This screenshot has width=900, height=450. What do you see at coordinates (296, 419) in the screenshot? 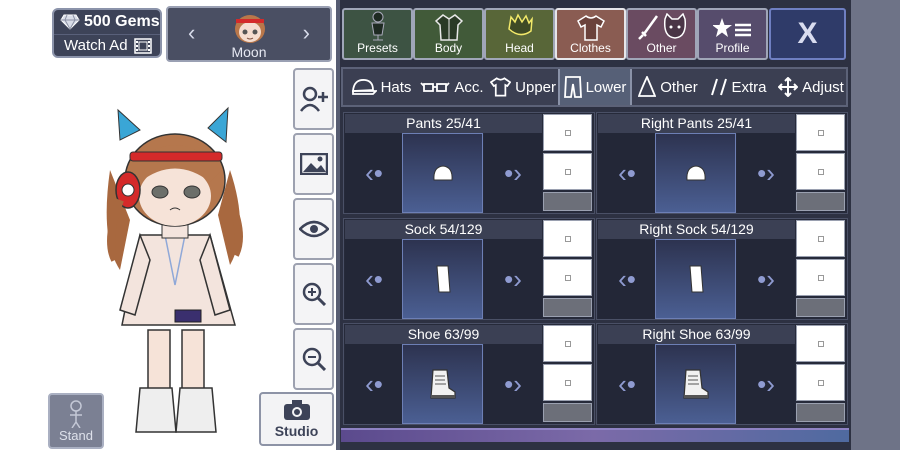
I see `studio-button: Studio` at bounding box center [296, 419].